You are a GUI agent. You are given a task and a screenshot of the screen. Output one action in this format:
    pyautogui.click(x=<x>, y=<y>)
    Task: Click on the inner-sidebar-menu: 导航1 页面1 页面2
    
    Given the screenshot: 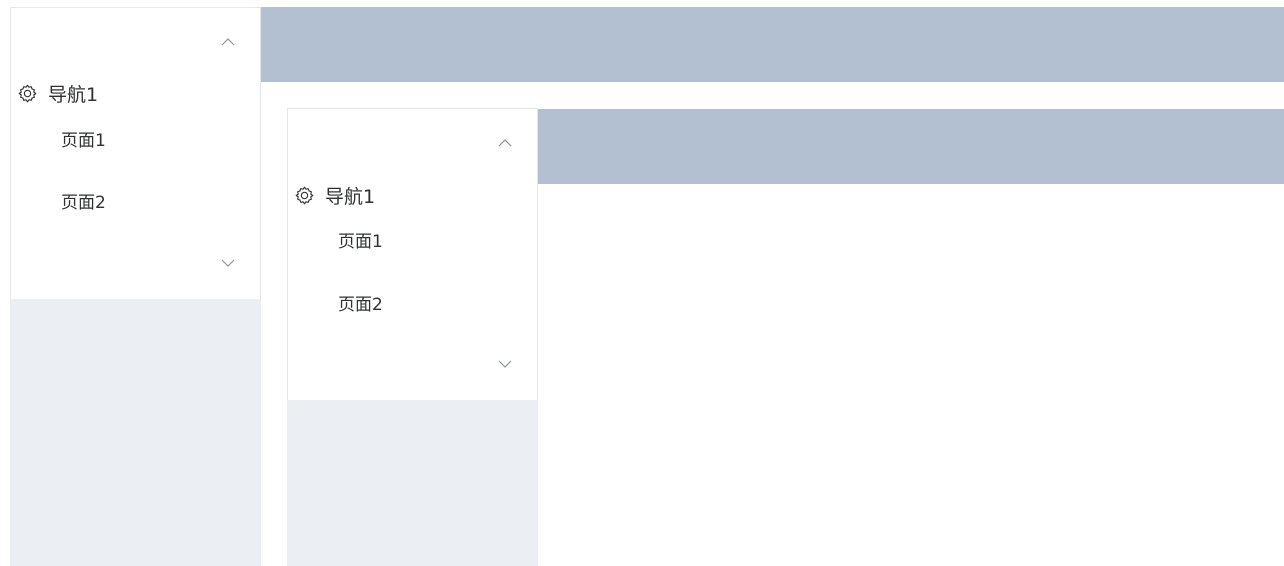 What is the action you would take?
    pyautogui.click(x=412, y=254)
    